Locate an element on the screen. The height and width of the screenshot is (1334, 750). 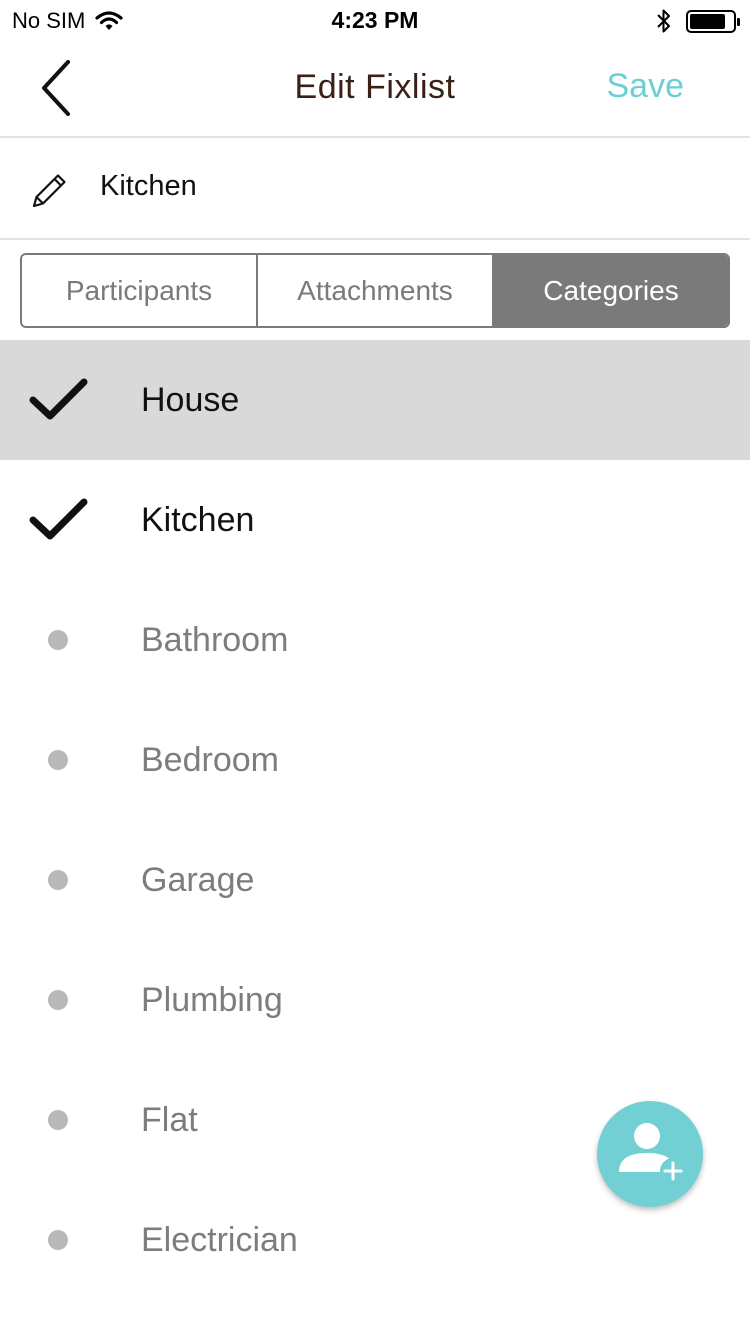
category-label: Bedroom is located at coordinates (210, 759).